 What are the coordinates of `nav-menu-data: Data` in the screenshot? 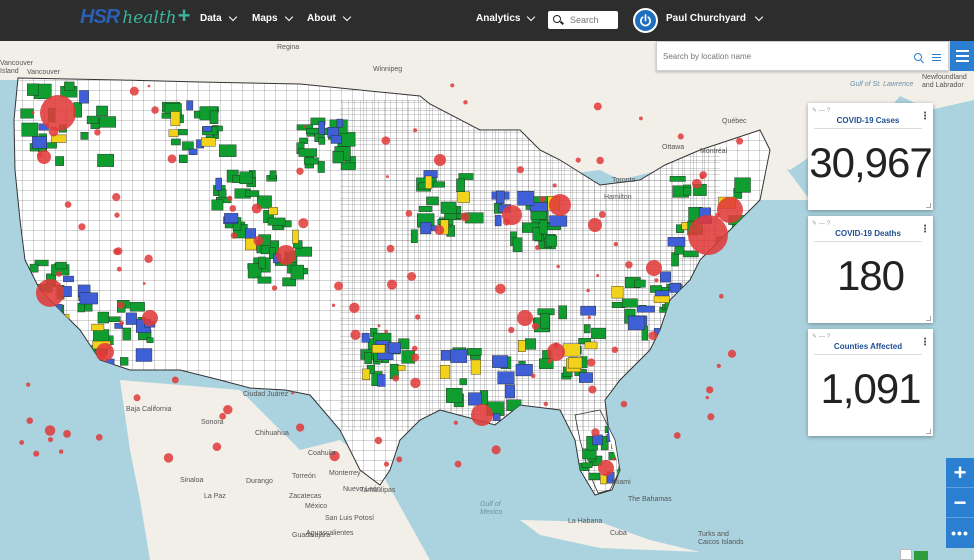 It's located at (218, 18).